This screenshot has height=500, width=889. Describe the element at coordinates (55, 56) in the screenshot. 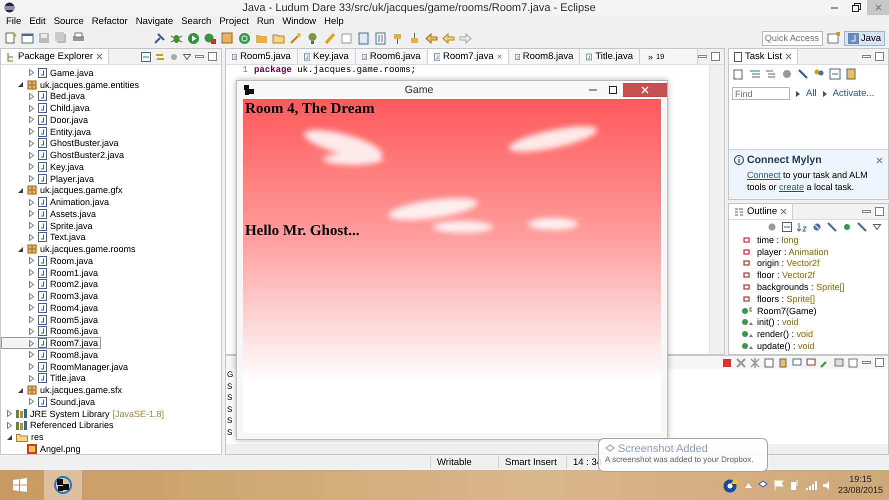

I see `panel-tab: Package Explorer` at that location.